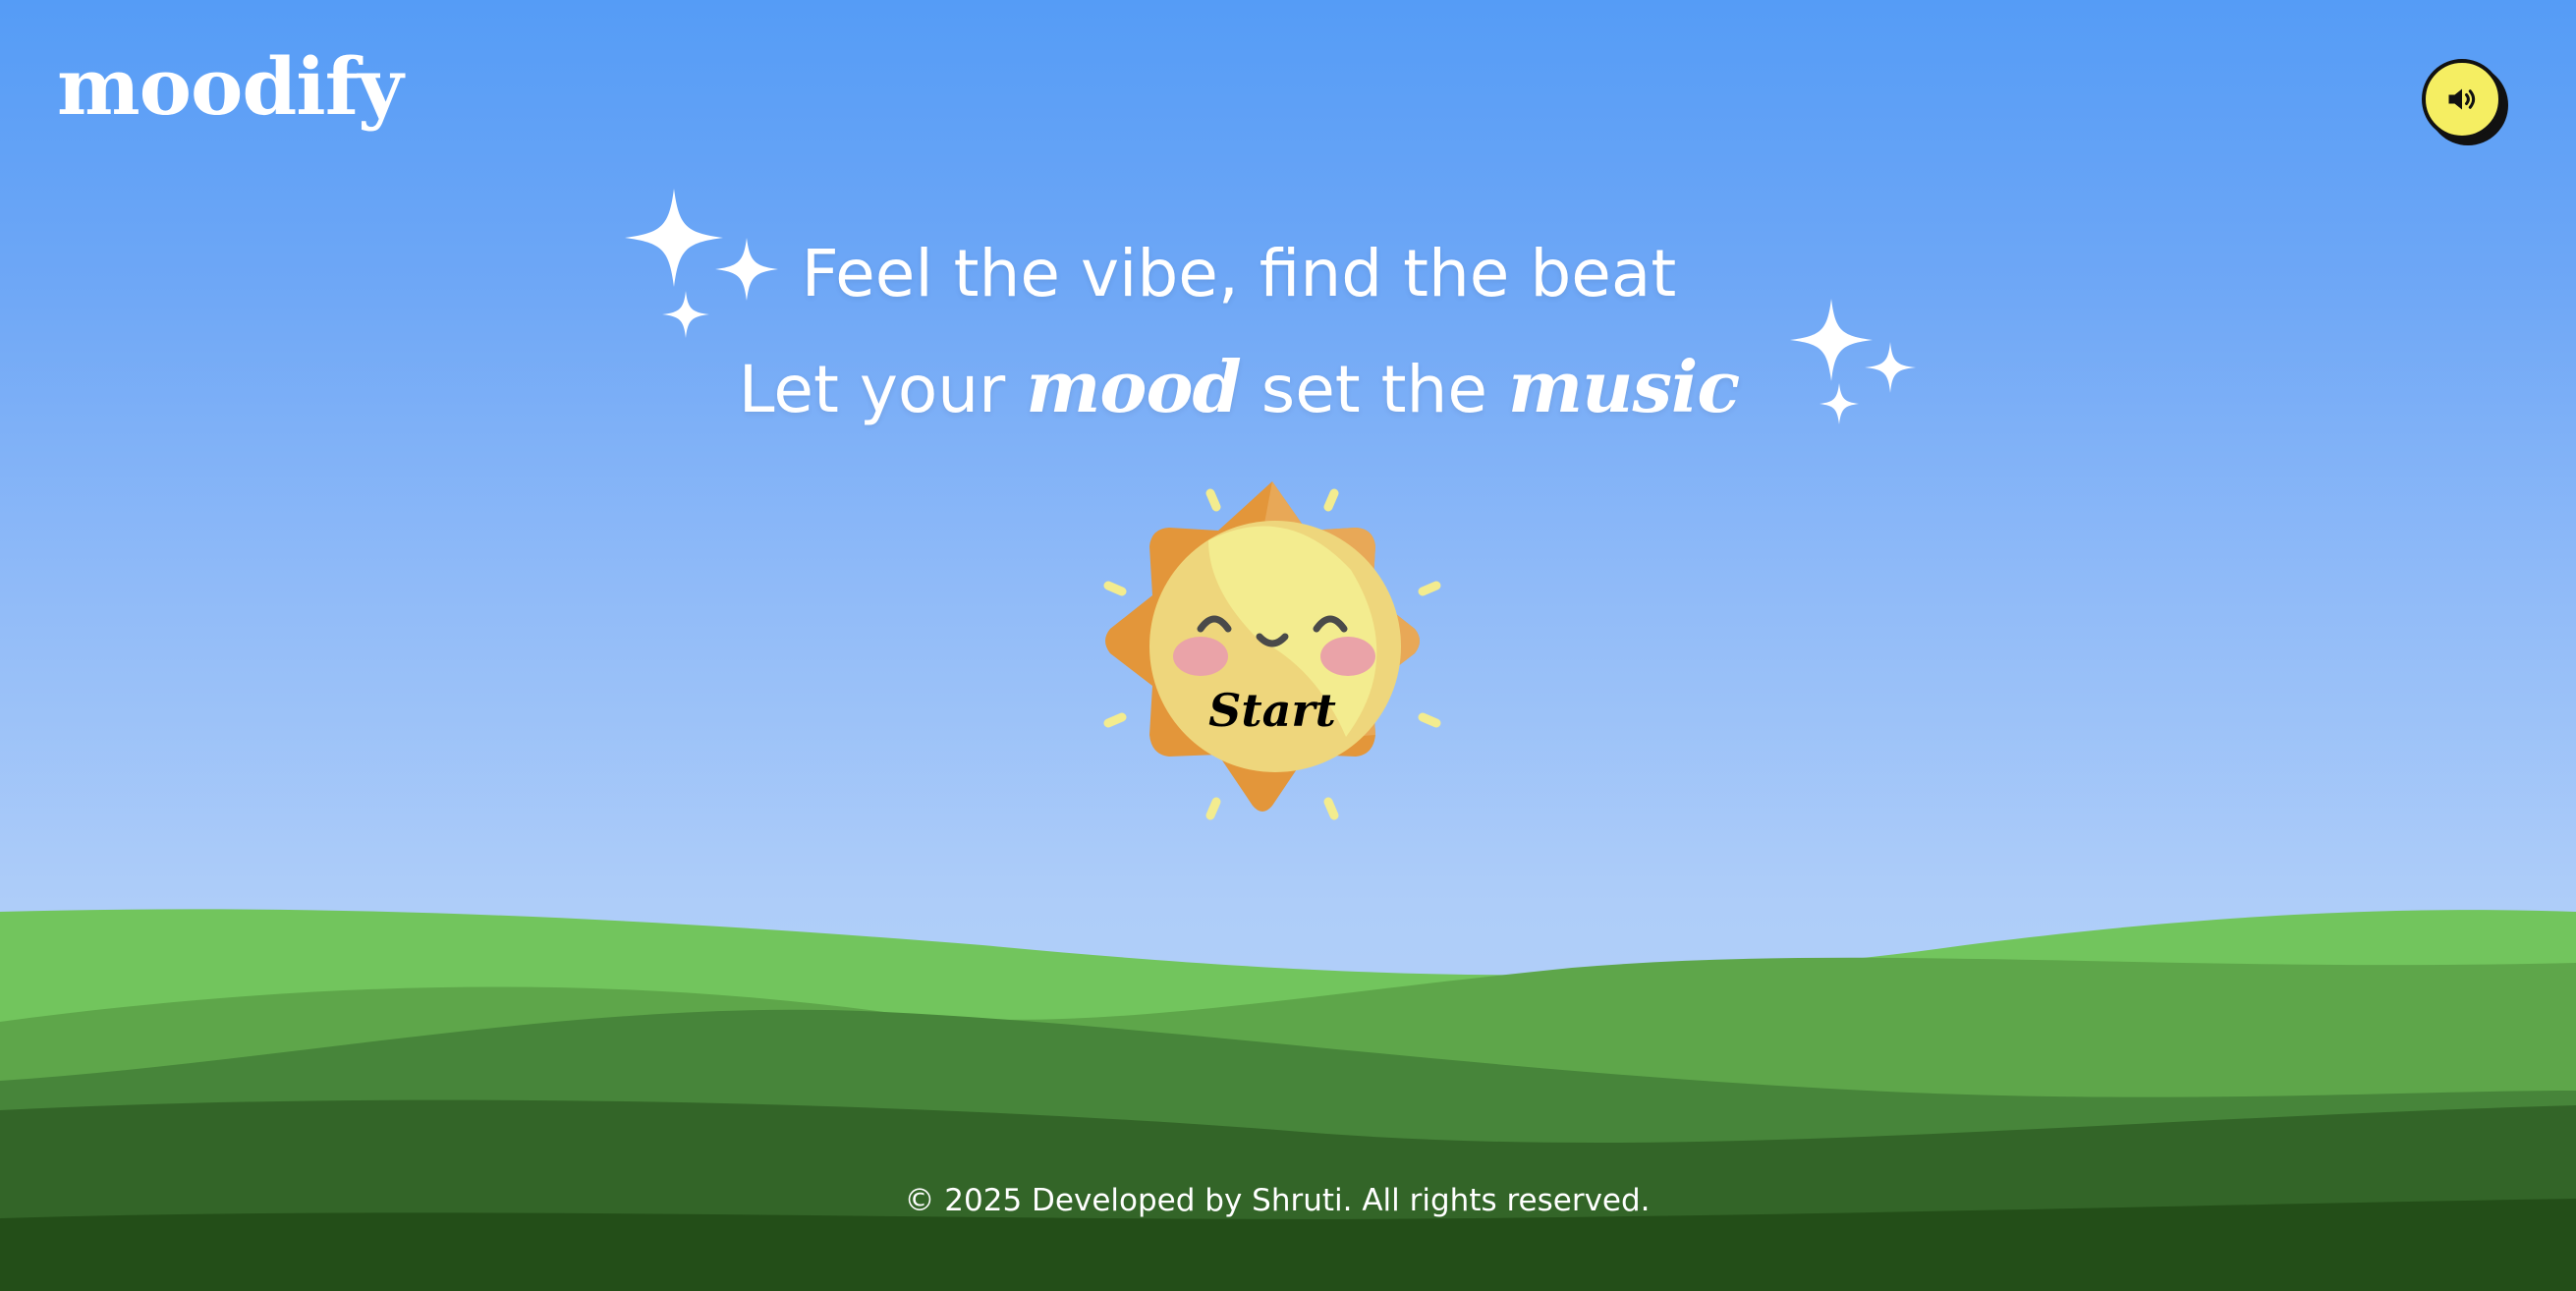 The width and height of the screenshot is (2576, 1291). Describe the element at coordinates (1374, 389) in the screenshot. I see `hero-line2-text: set the` at that location.